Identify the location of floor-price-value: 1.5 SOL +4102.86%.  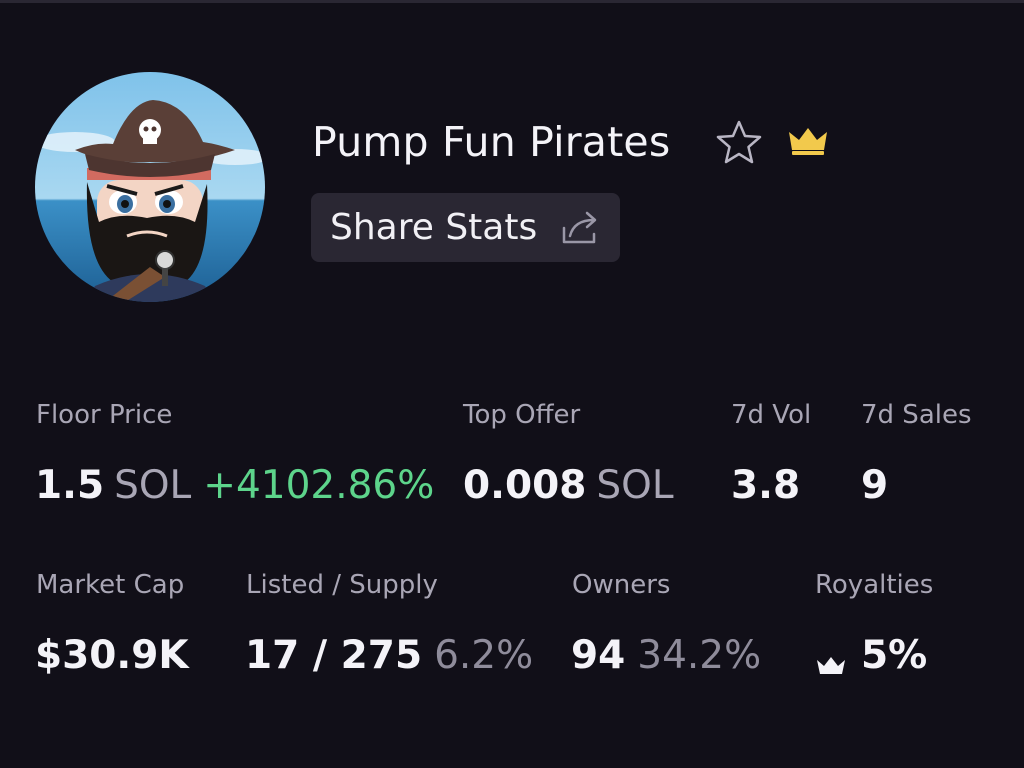
(234, 485).